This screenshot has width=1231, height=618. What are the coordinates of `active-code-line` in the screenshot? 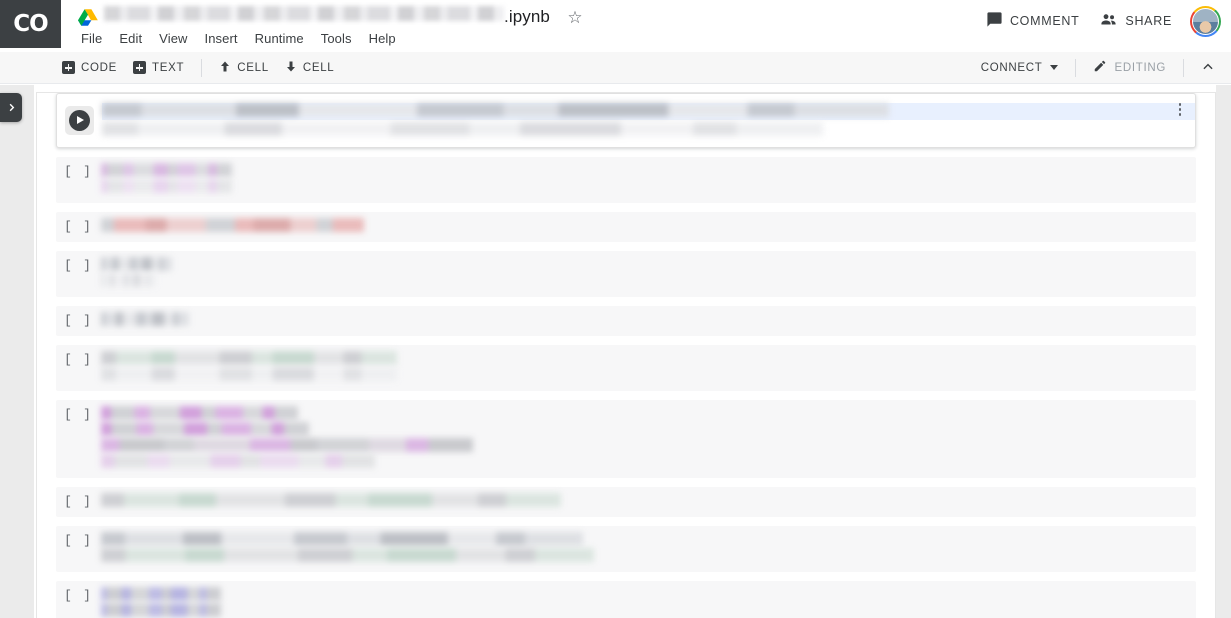 It's located at (648, 111).